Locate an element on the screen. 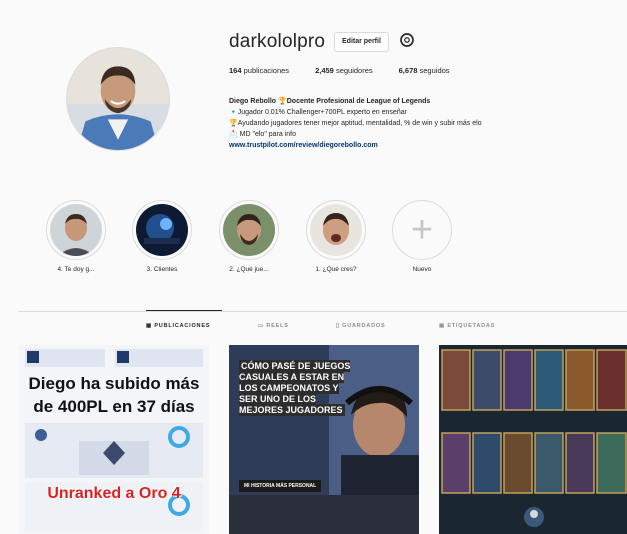 This screenshot has height=534, width=627. post-thumbnail is located at coordinates (533, 439).